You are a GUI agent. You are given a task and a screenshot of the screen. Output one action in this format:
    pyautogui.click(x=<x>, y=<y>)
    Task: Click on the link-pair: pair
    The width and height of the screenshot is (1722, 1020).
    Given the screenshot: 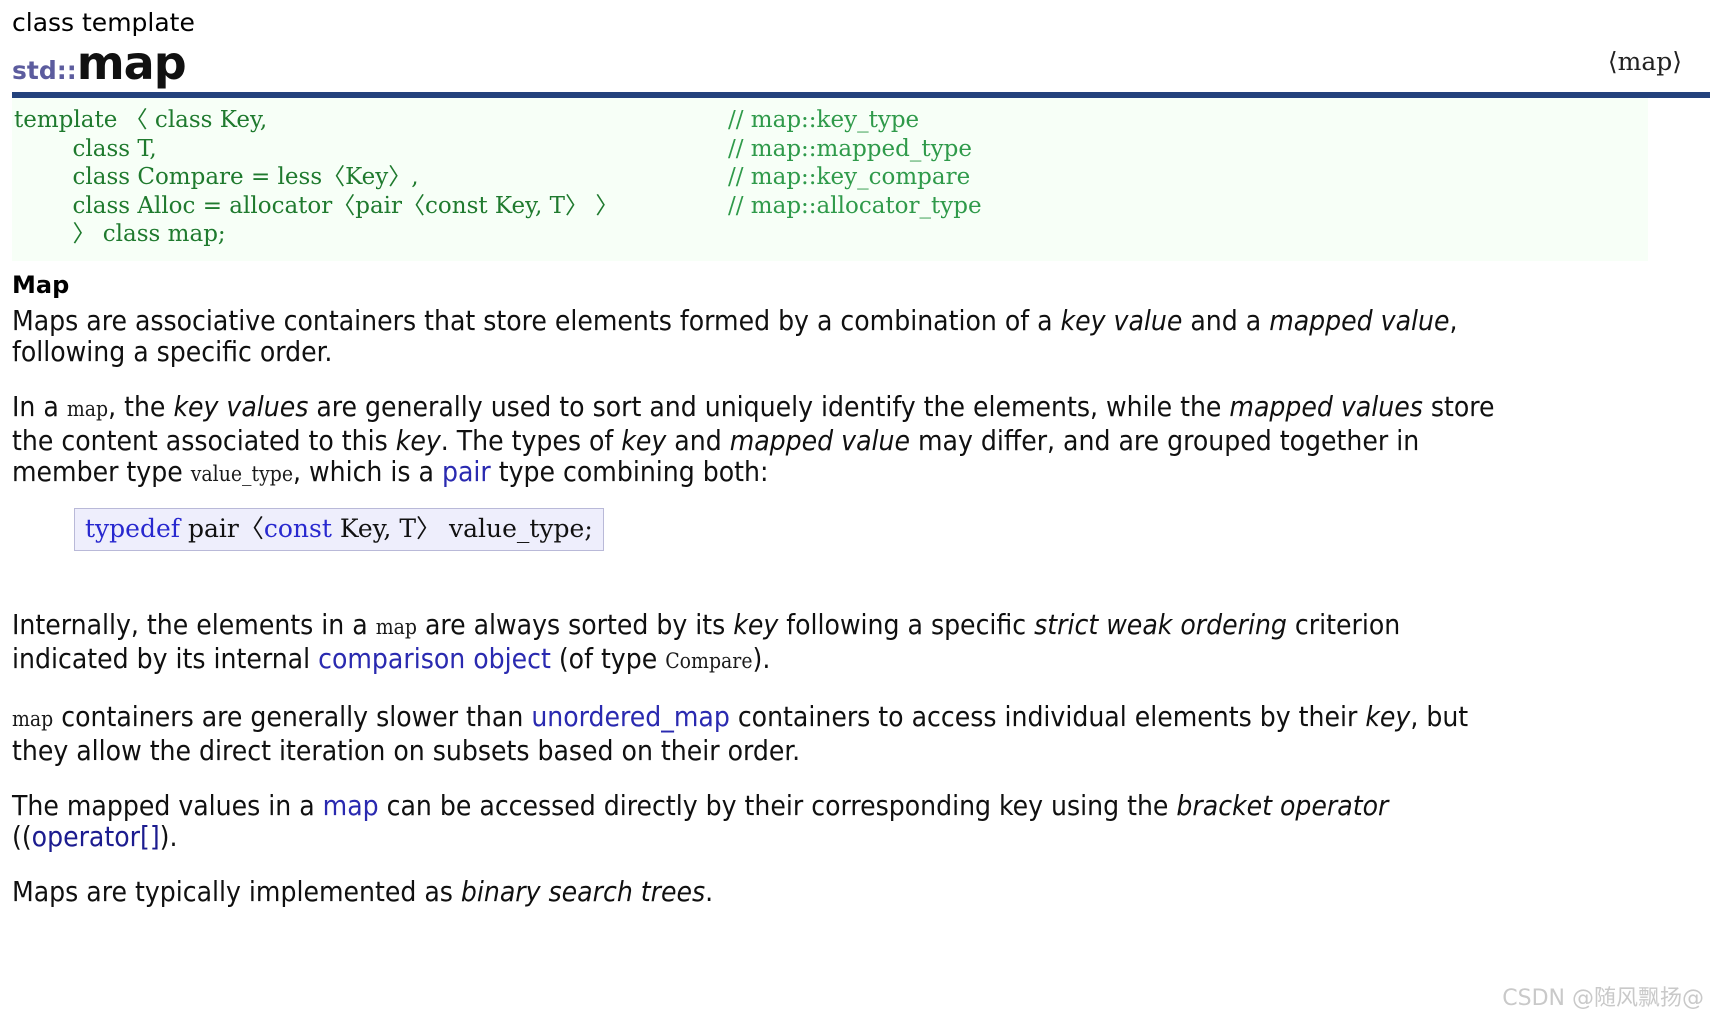 What is the action you would take?
    pyautogui.click(x=466, y=471)
    